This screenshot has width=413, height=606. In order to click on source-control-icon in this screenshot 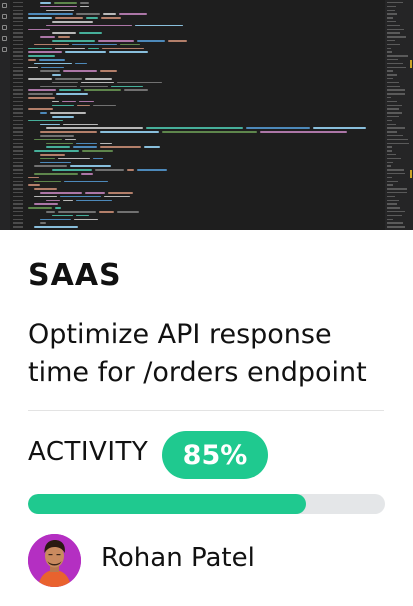, I will do `click(4, 27)`.